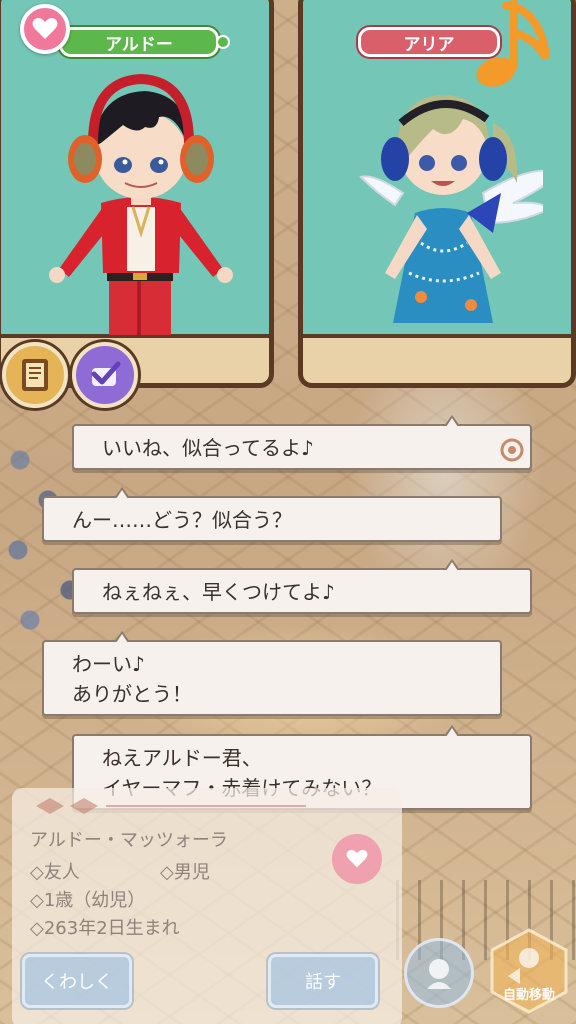 This screenshot has height=1024, width=576. Describe the element at coordinates (451, 209) in the screenshot. I see `aria-character-avatar` at that location.